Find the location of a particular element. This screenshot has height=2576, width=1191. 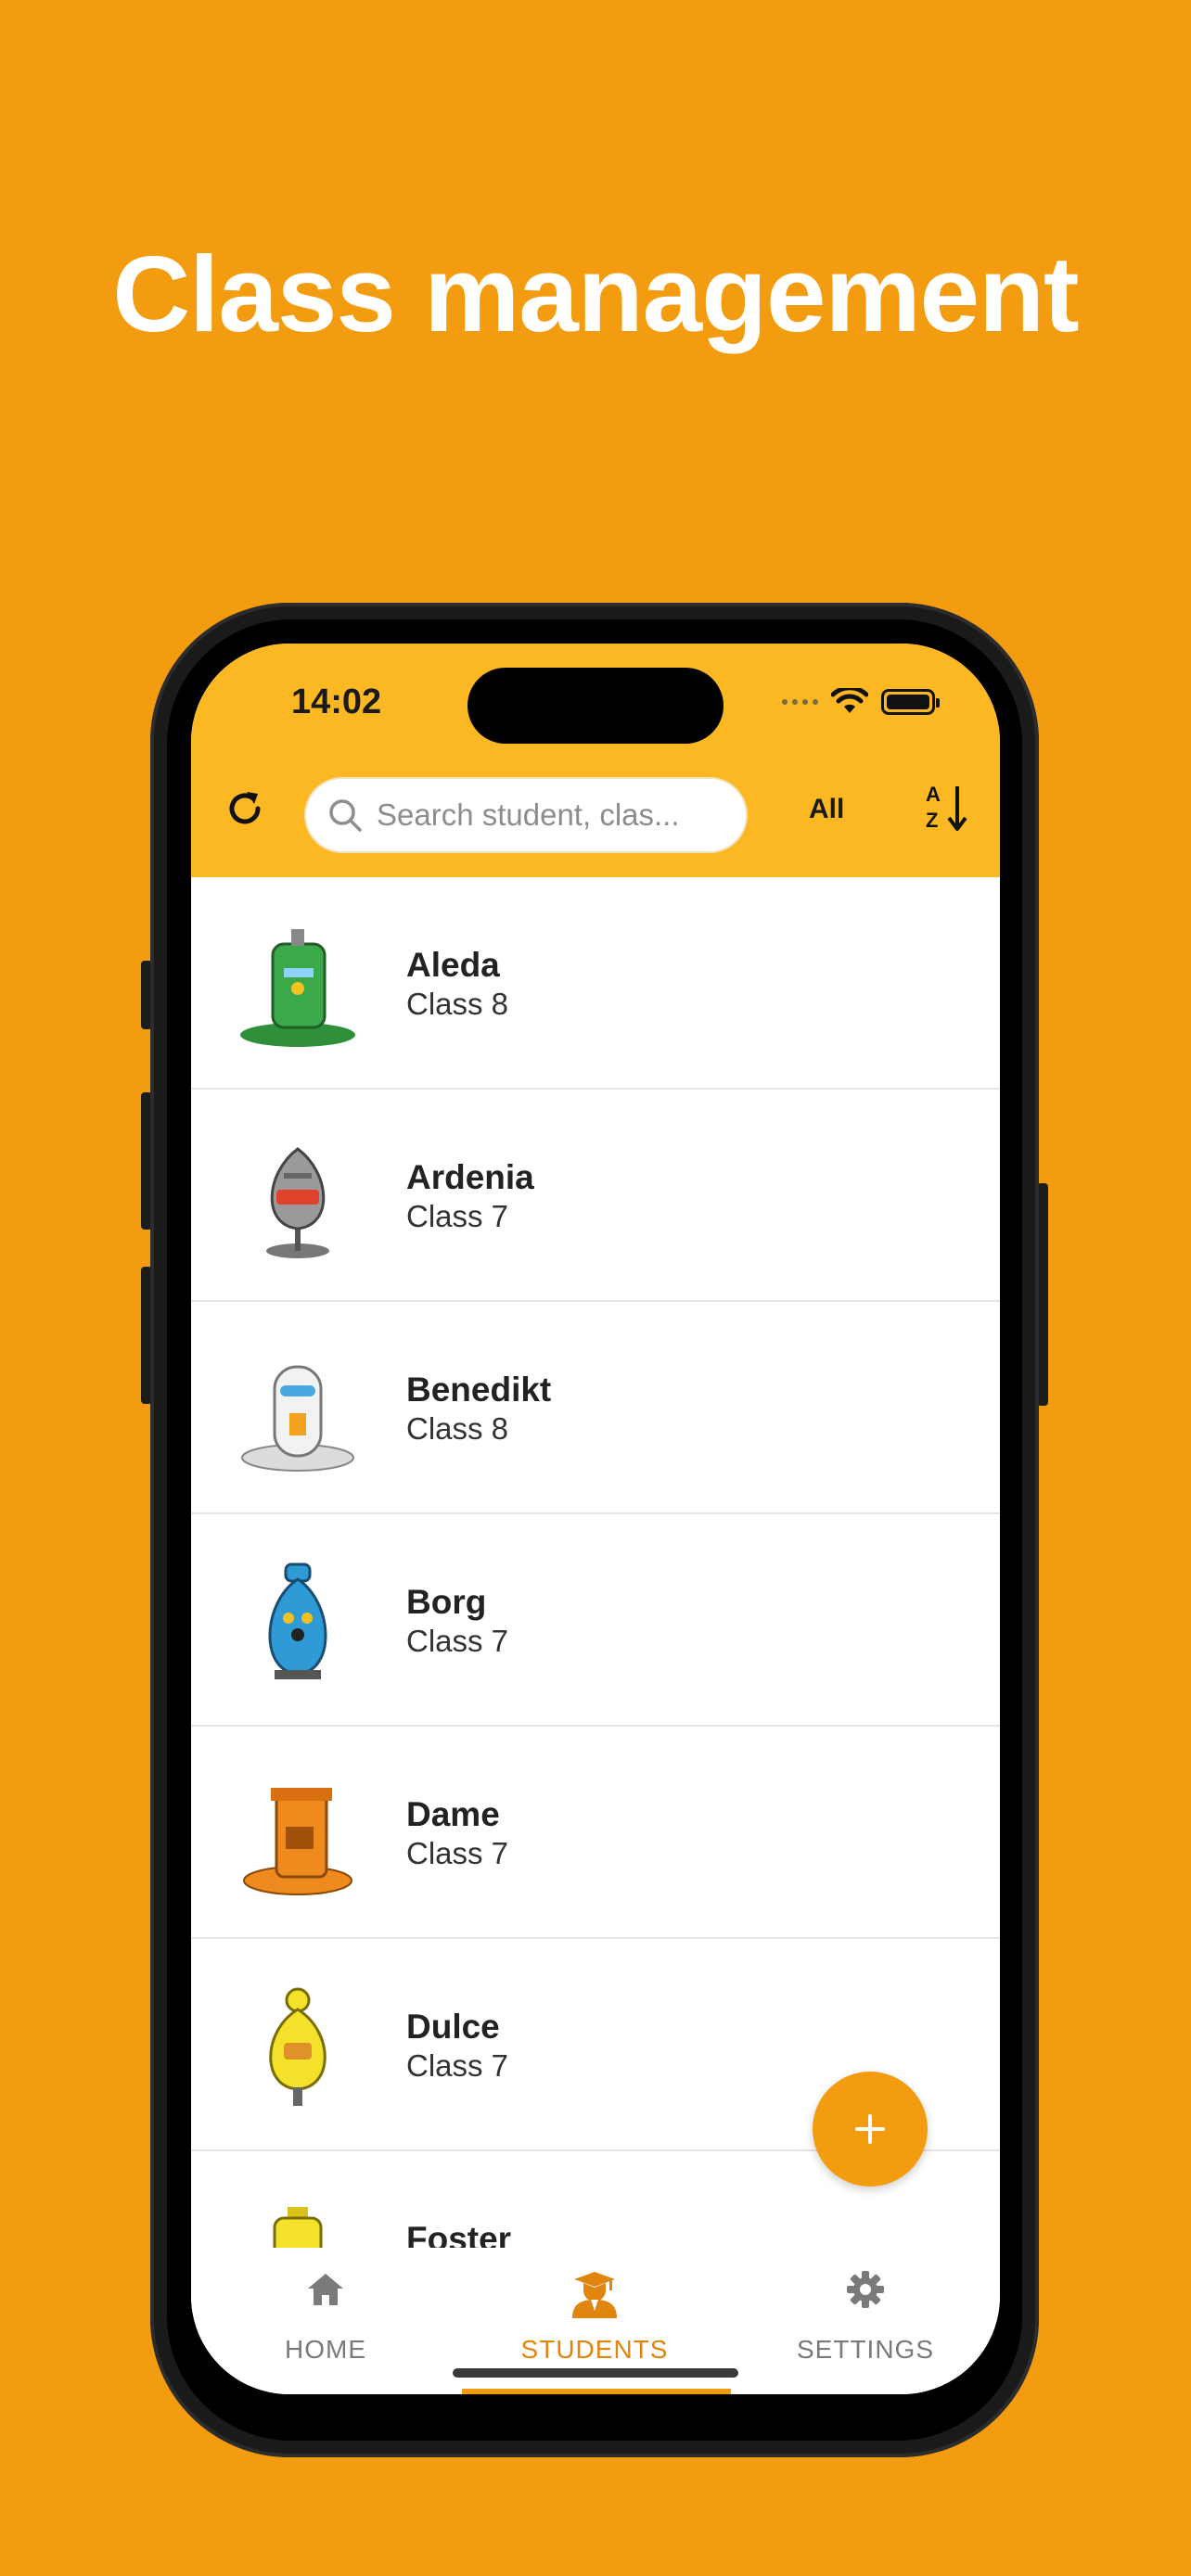

headline: Class management is located at coordinates (595, 294).